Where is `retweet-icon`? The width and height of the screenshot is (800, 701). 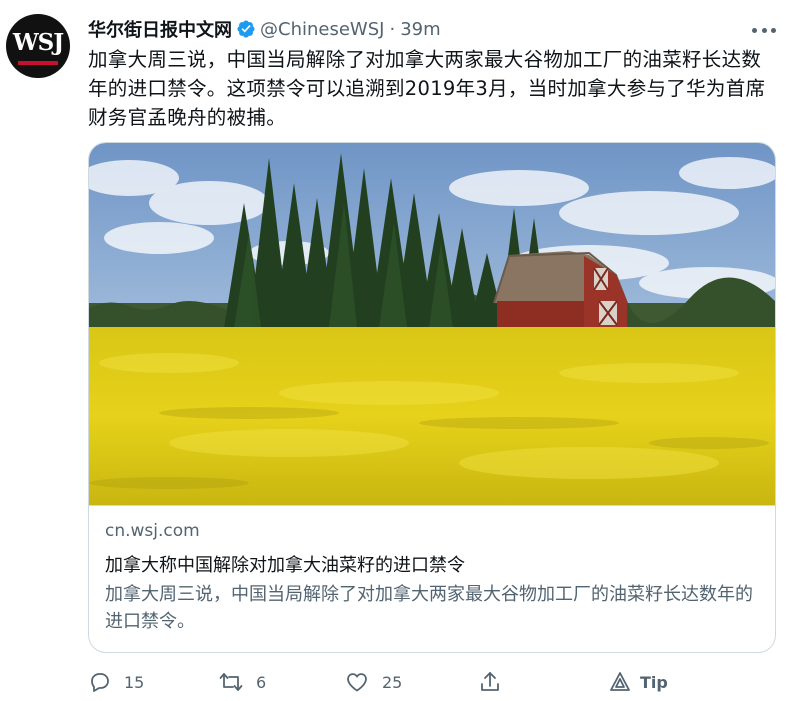
retweet-icon is located at coordinates (231, 682).